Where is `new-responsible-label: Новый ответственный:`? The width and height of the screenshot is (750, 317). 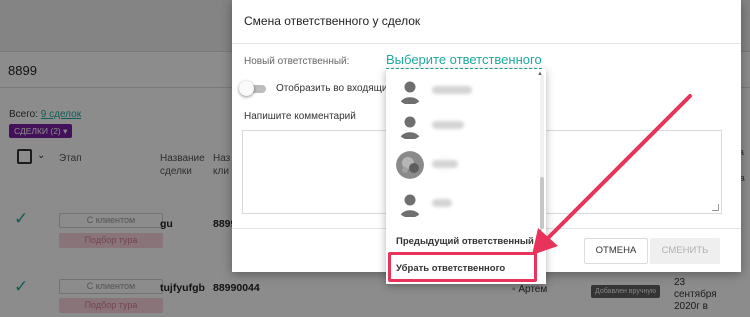 new-responsible-label: Новый ответственный: is located at coordinates (297, 61).